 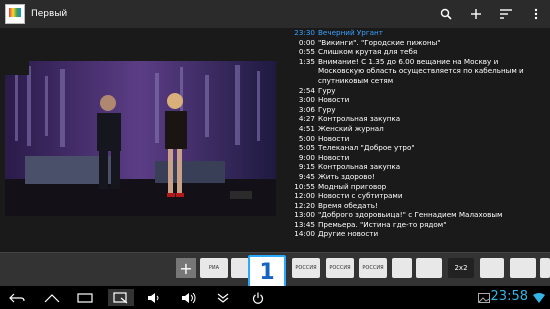 I want to click on epg-row: 12:00 Новости с субтитрами, so click(x=417, y=196).